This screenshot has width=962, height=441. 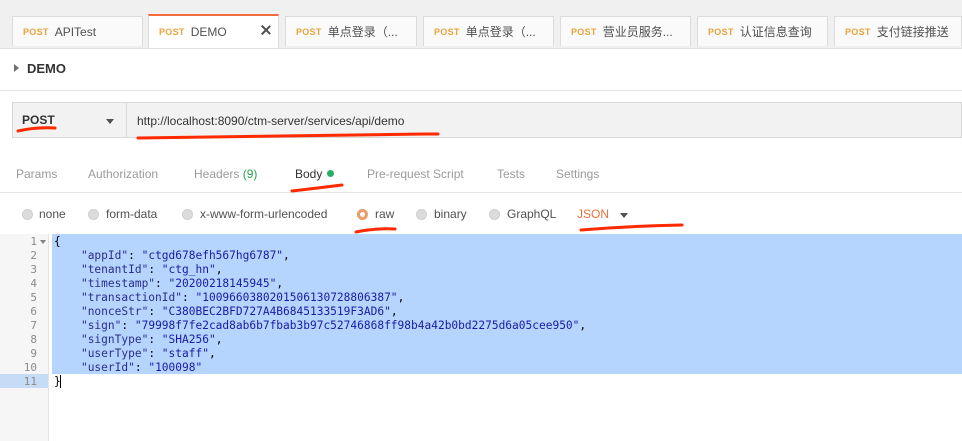 I want to click on annotation-underline-json, so click(x=631, y=227).